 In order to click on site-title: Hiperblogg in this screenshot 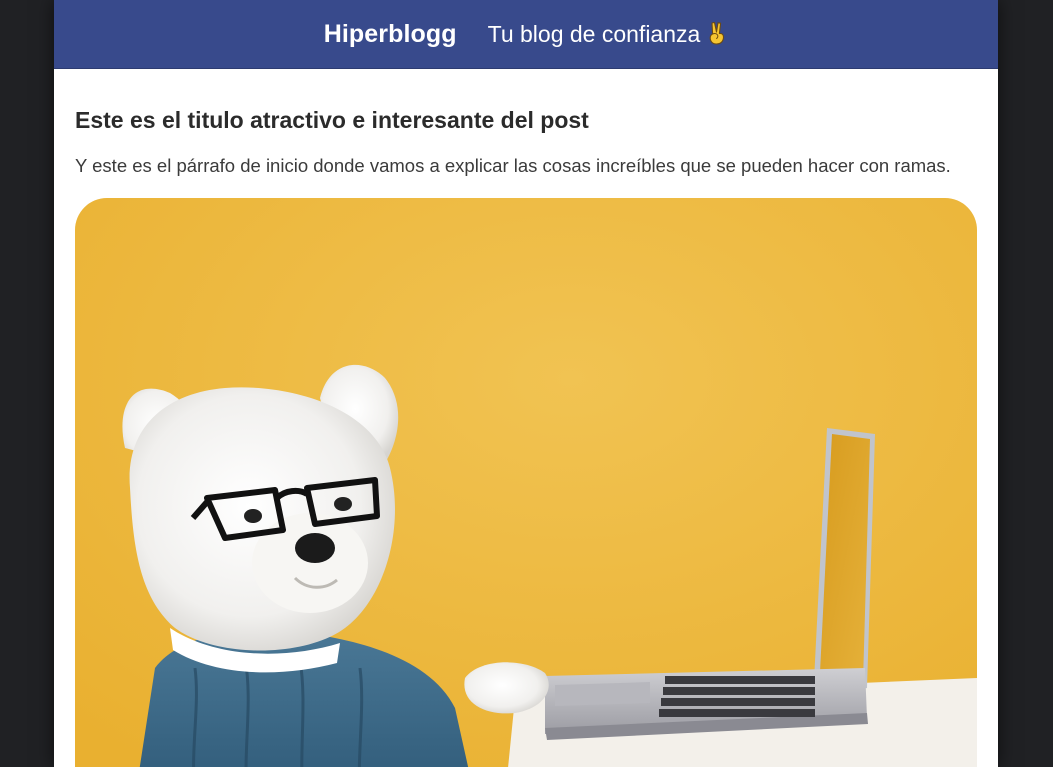, I will do `click(390, 34)`.